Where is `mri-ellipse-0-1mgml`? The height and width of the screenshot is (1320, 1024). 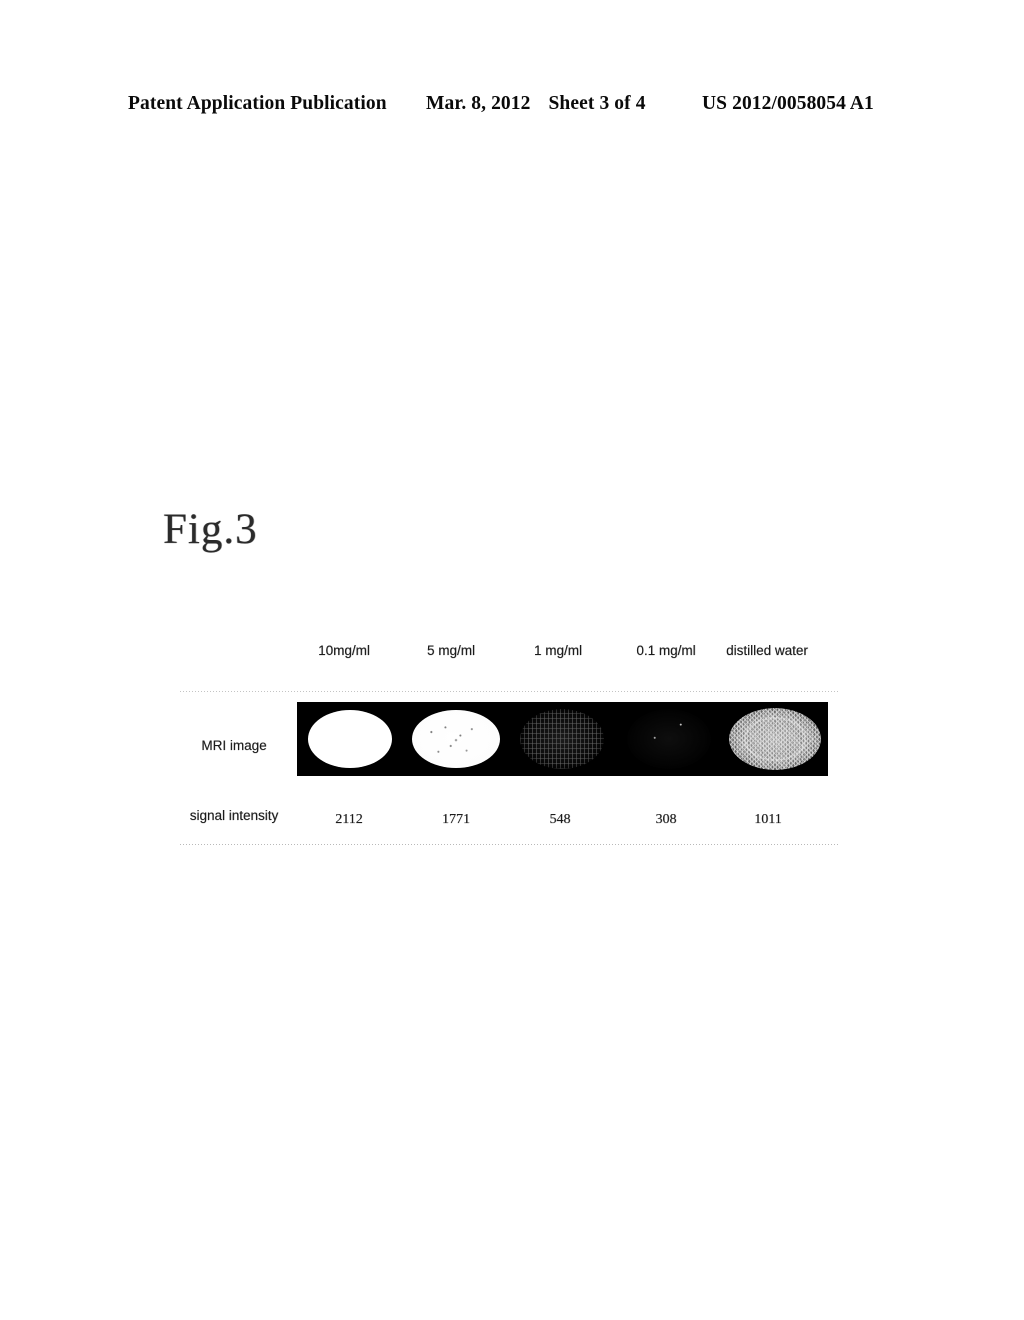
mri-ellipse-0-1mgml is located at coordinates (668, 739).